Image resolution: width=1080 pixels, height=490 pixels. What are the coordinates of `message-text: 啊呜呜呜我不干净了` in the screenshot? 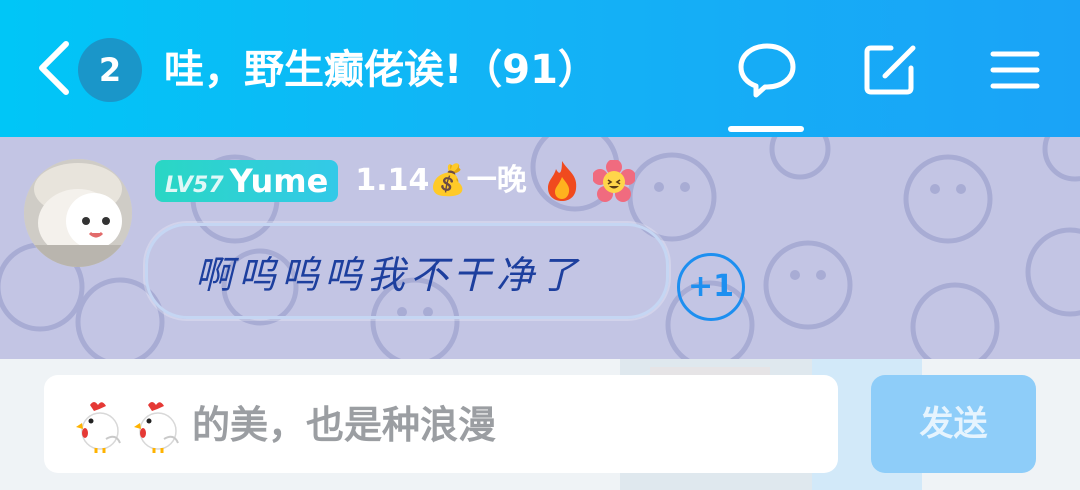 It's located at (389, 275).